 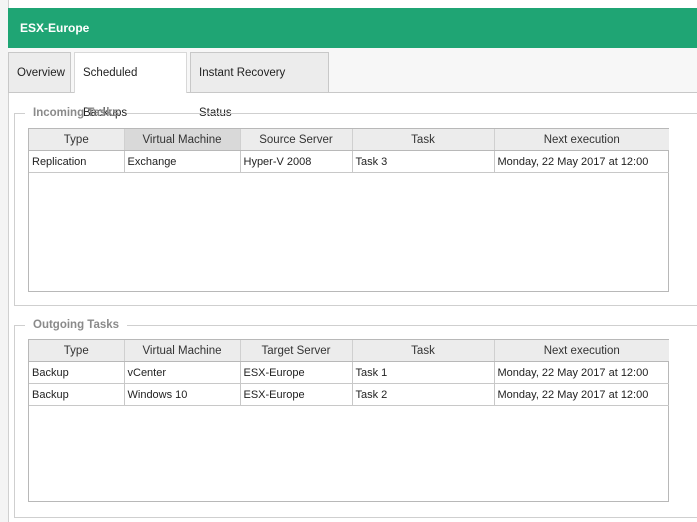 I want to click on cell-virtual-machine: Exchange, so click(x=182, y=161).